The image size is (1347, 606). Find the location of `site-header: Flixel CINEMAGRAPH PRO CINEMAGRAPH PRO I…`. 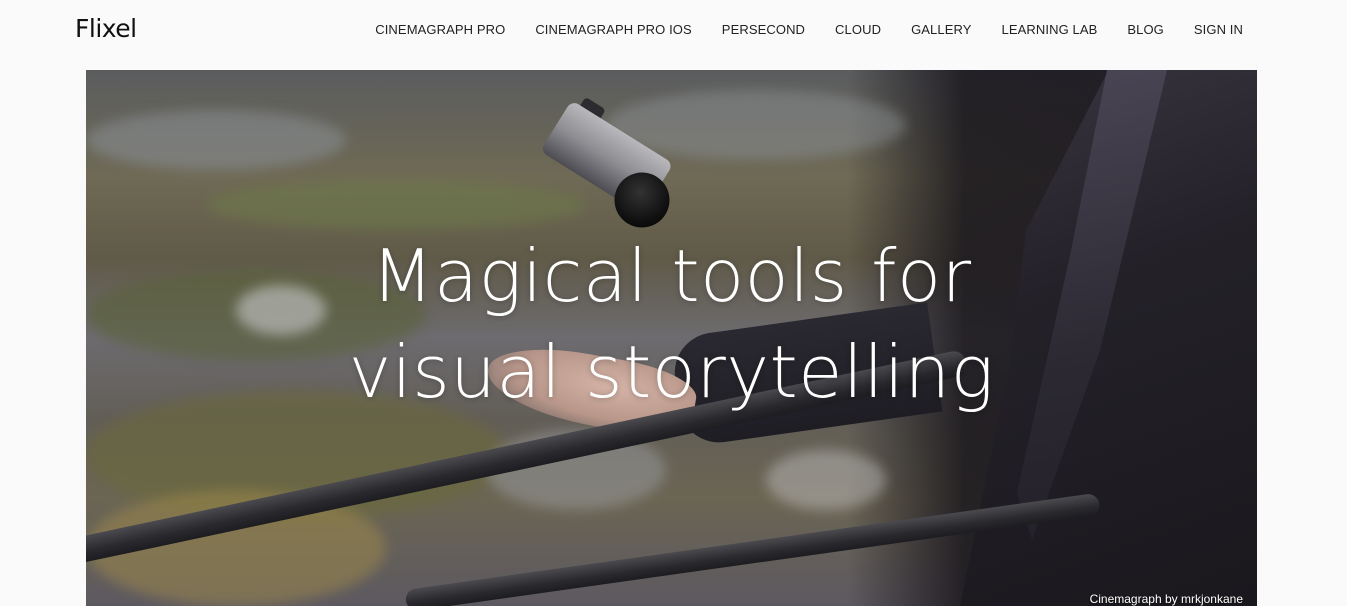

site-header: Flixel CINEMAGRAPH PRO CINEMAGRAPH PRO I… is located at coordinates (673, 31).